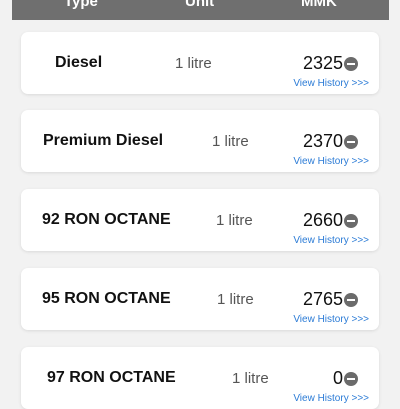  Describe the element at coordinates (337, 378) in the screenshot. I see `fuel-price: 0` at that location.